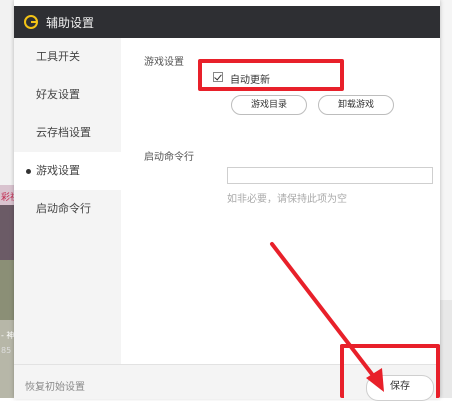  Describe the element at coordinates (327, 317) in the screenshot. I see `red-arrow-icon` at that location.